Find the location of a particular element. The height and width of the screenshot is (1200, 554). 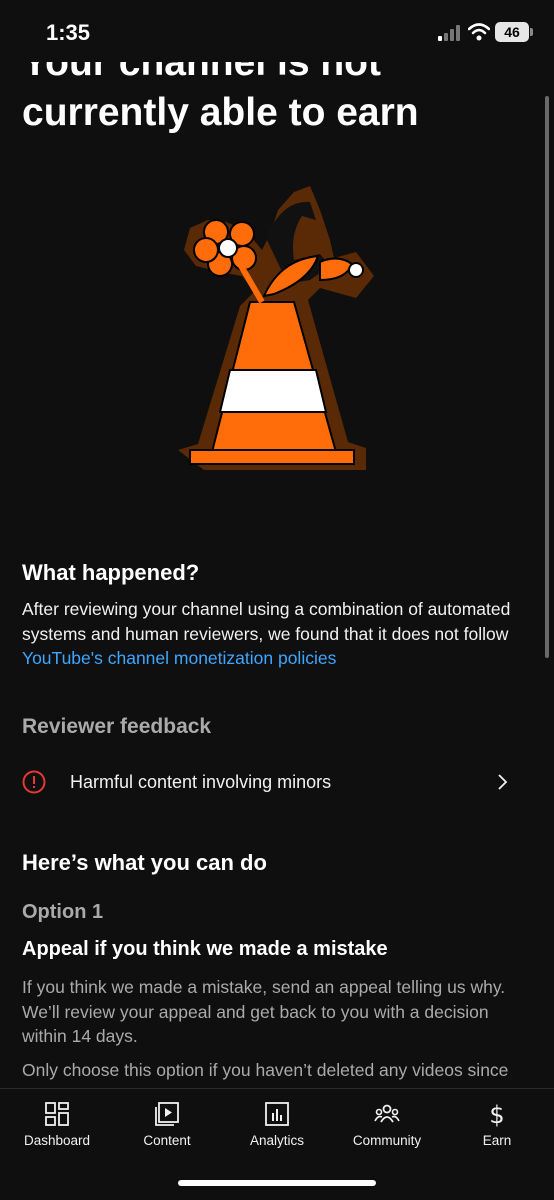

status-bar: 1:35 46 is located at coordinates (277, 31).